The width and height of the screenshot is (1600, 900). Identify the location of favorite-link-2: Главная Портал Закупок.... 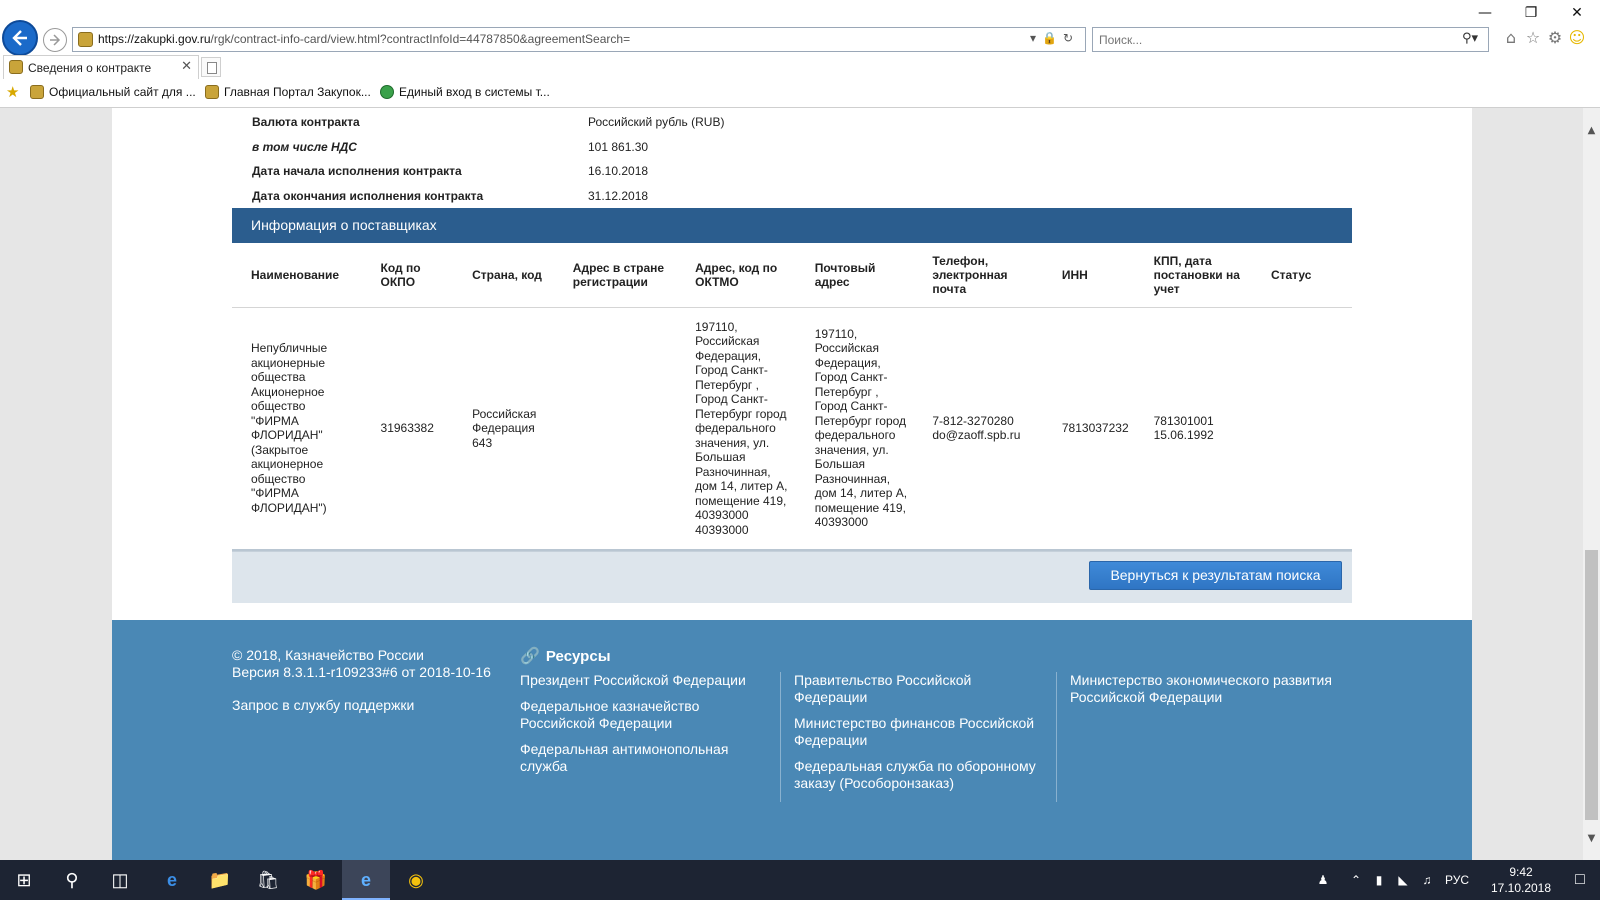
(288, 92).